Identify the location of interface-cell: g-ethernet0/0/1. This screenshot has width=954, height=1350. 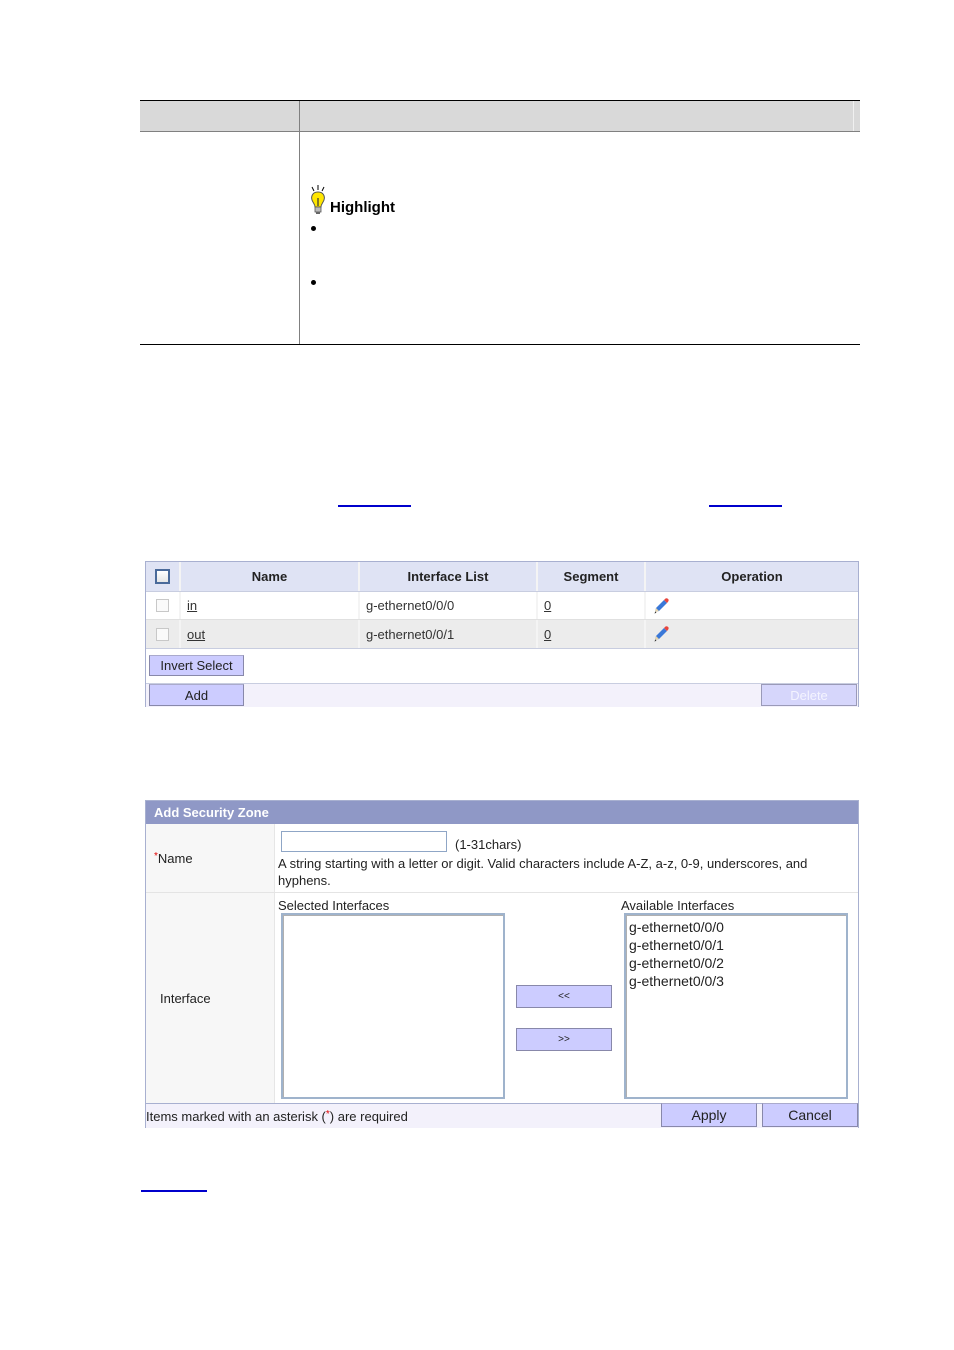
(449, 634).